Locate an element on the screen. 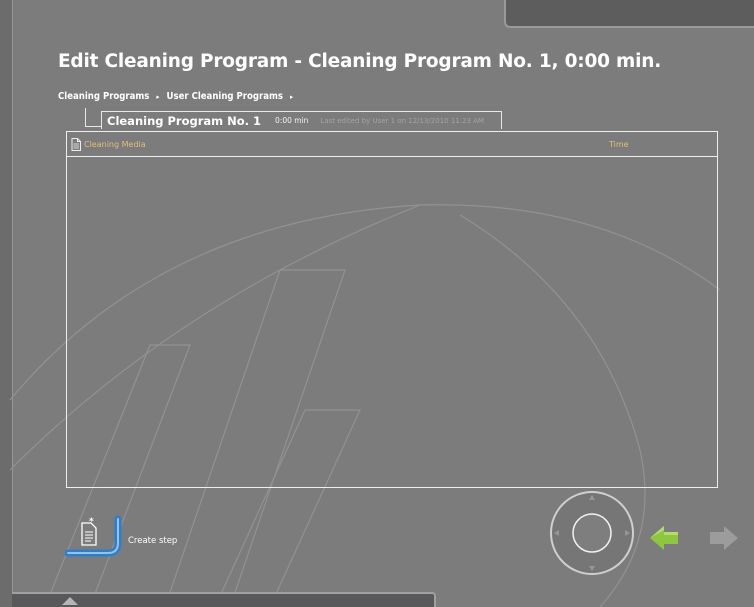 This screenshot has width=754, height=607. left-frame-strip is located at coordinates (6, 303).